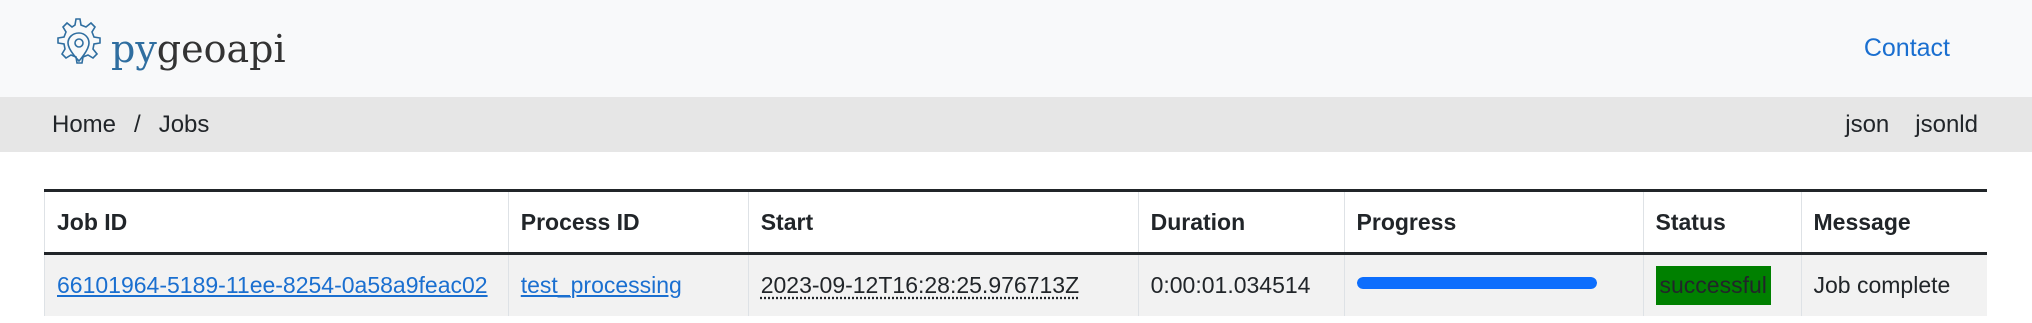  I want to click on contact-link: Contact, so click(1907, 48).